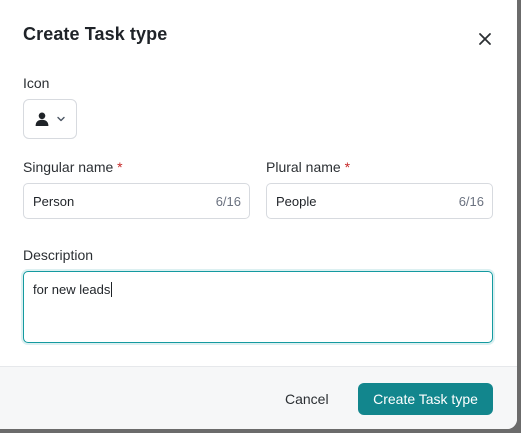 This screenshot has width=521, height=433. What do you see at coordinates (58, 255) in the screenshot?
I see `description-label: Description` at bounding box center [58, 255].